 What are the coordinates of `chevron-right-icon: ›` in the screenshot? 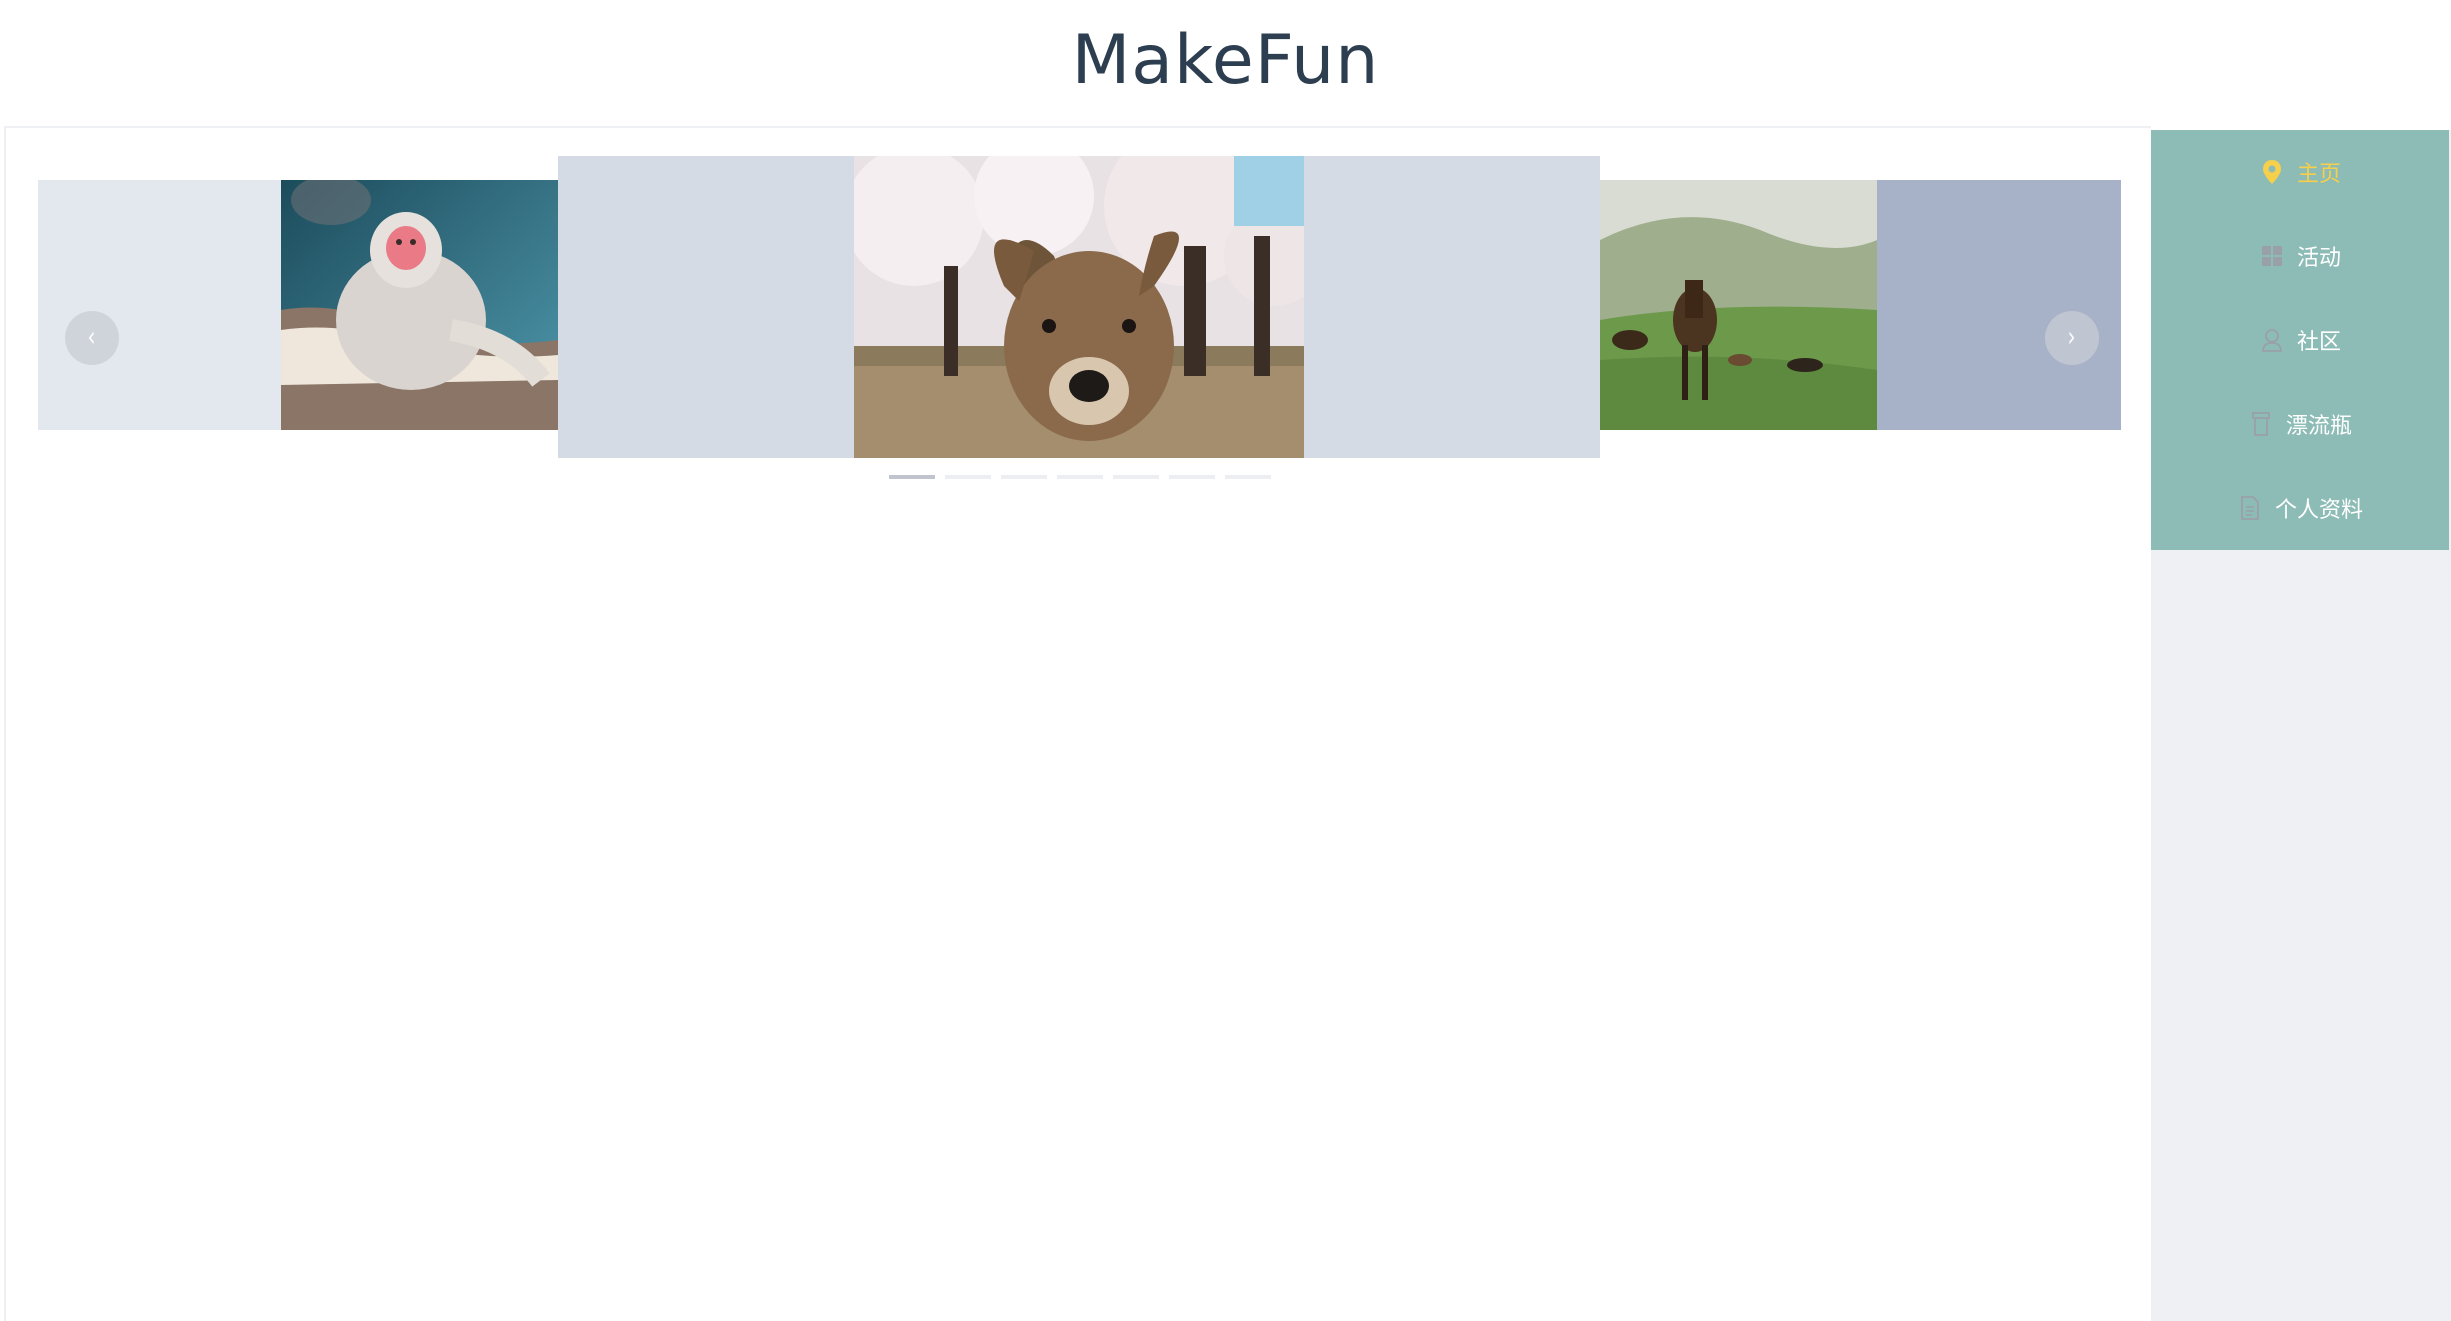 It's located at (2072, 336).